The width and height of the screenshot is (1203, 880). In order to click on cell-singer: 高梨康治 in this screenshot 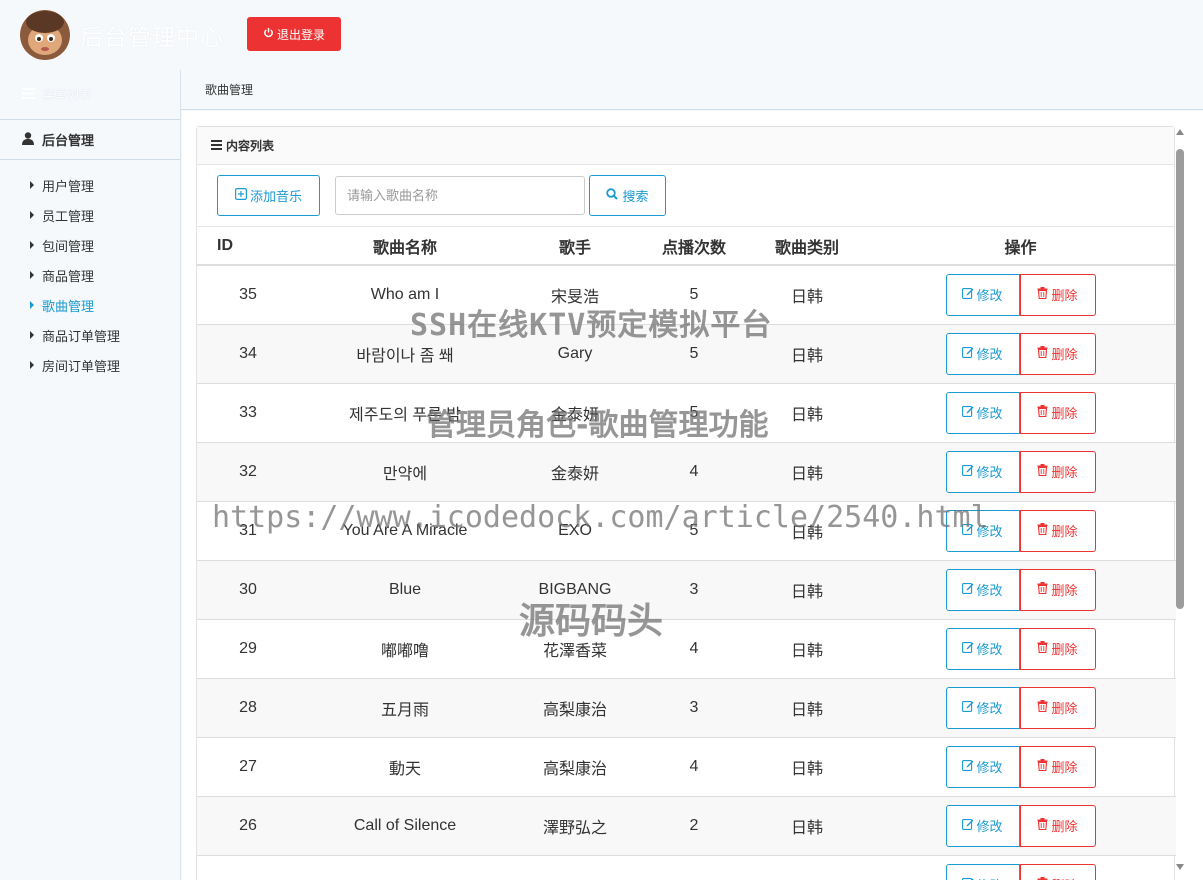, I will do `click(575, 767)`.